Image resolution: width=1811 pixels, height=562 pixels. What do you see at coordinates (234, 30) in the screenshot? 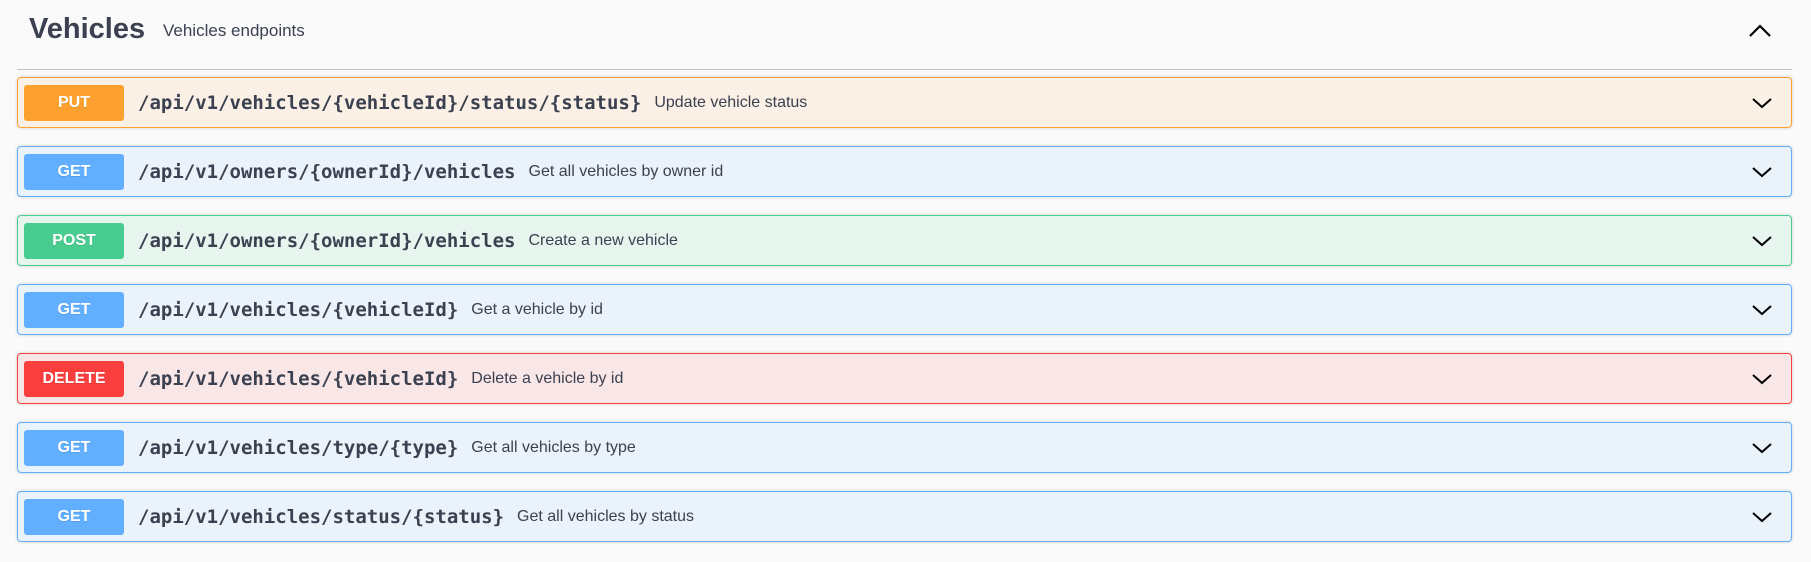
I see `section-description: Vehicles endpoints` at bounding box center [234, 30].